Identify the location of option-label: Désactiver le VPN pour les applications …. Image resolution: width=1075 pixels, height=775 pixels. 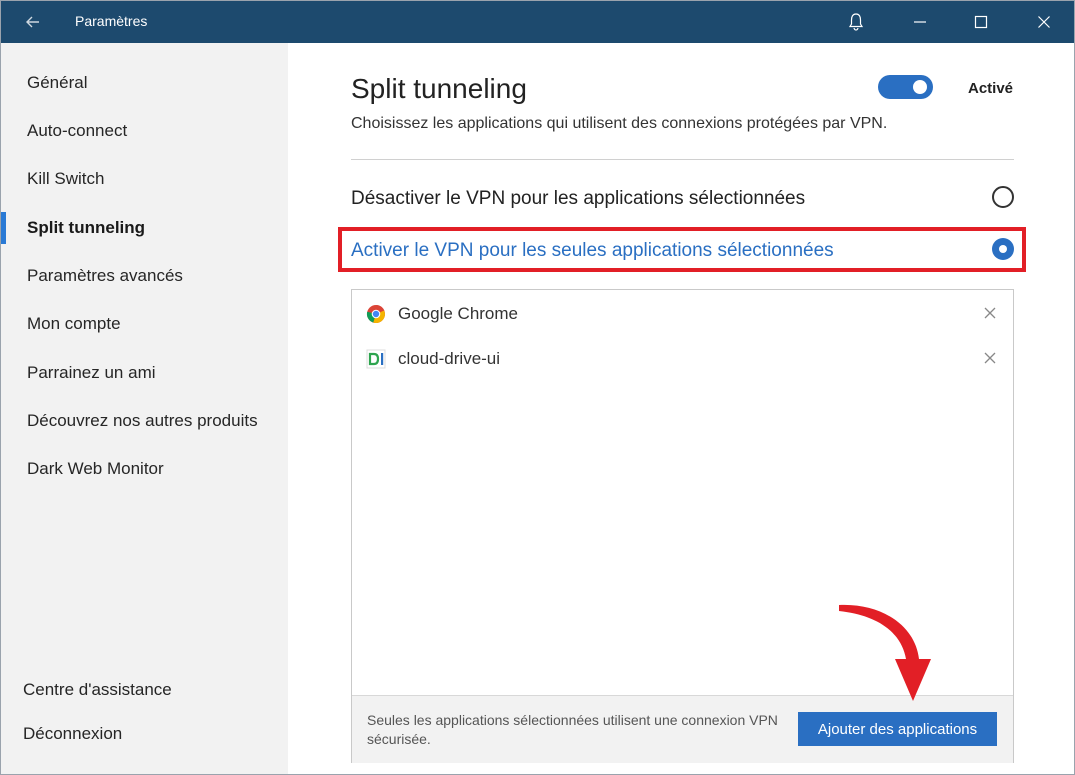
(578, 198).